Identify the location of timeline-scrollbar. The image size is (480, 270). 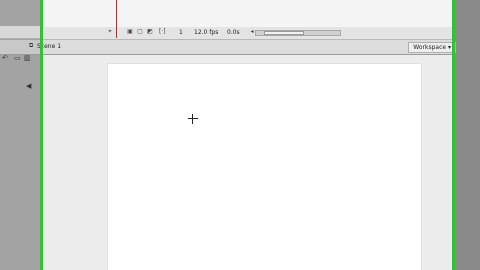
(298, 33).